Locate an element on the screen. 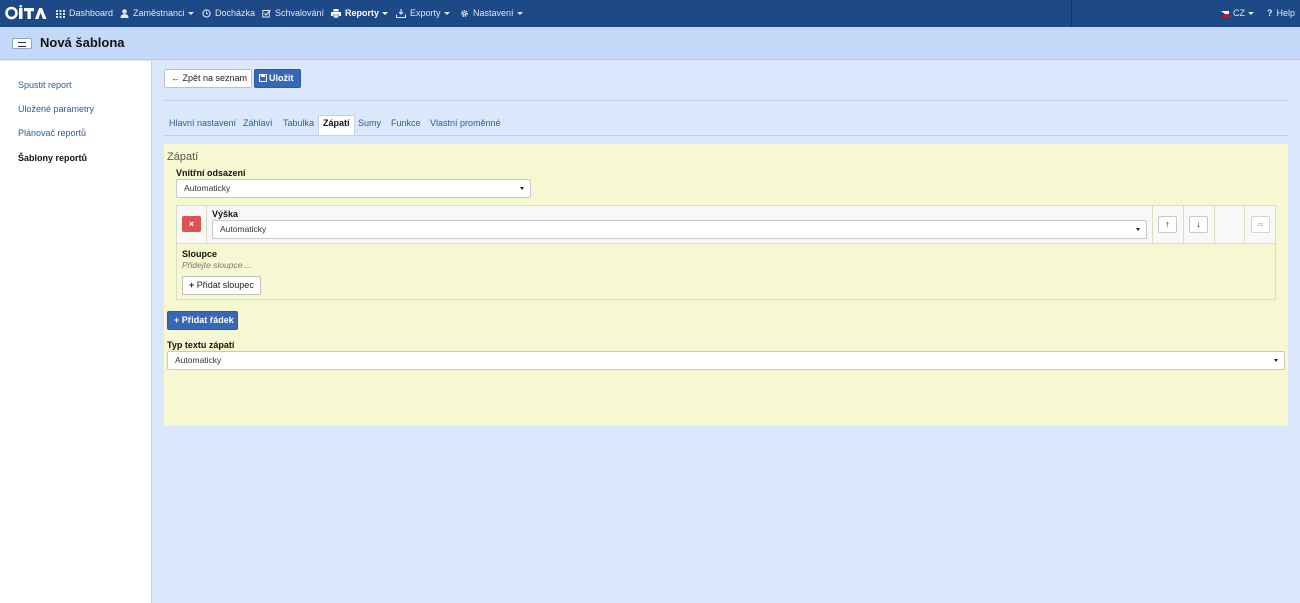  tab-sums: Sumy is located at coordinates (369, 125).